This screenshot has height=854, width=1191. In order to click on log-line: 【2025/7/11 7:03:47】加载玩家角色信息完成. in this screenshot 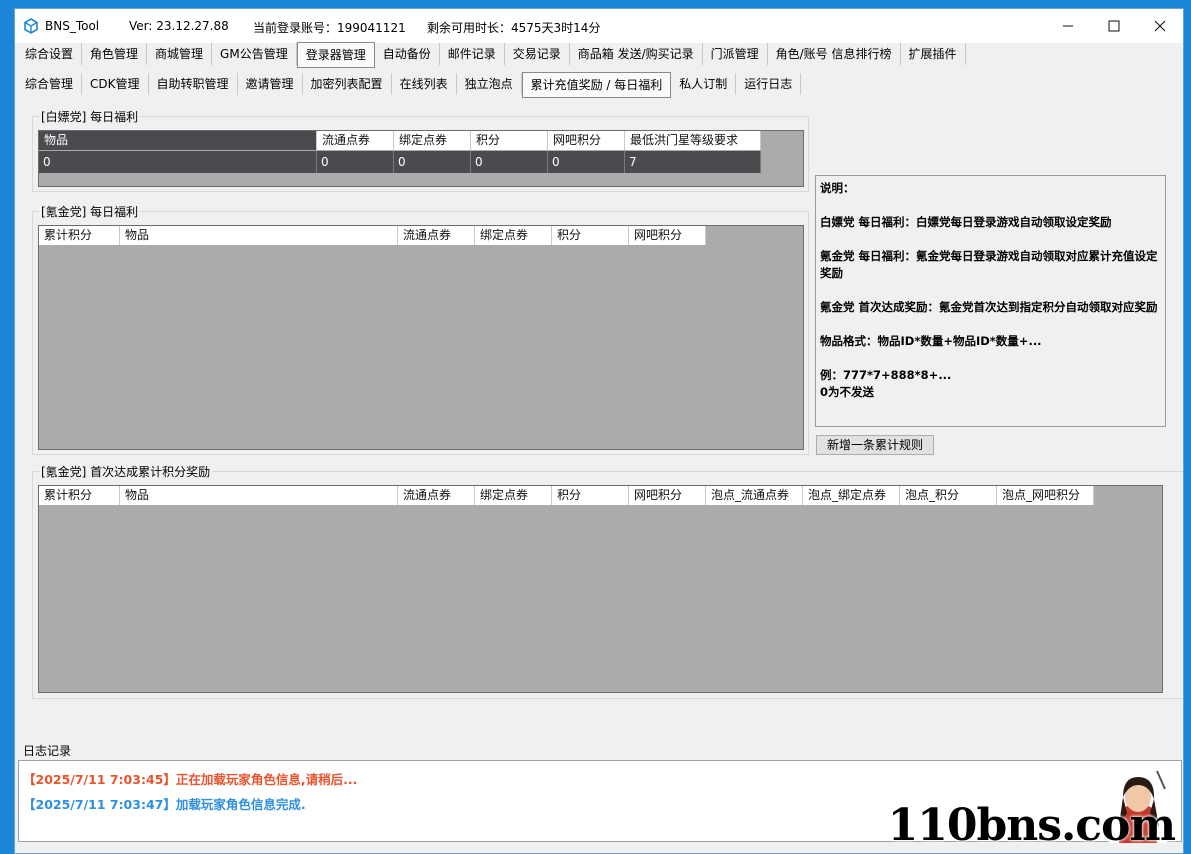, I will do `click(164, 804)`.